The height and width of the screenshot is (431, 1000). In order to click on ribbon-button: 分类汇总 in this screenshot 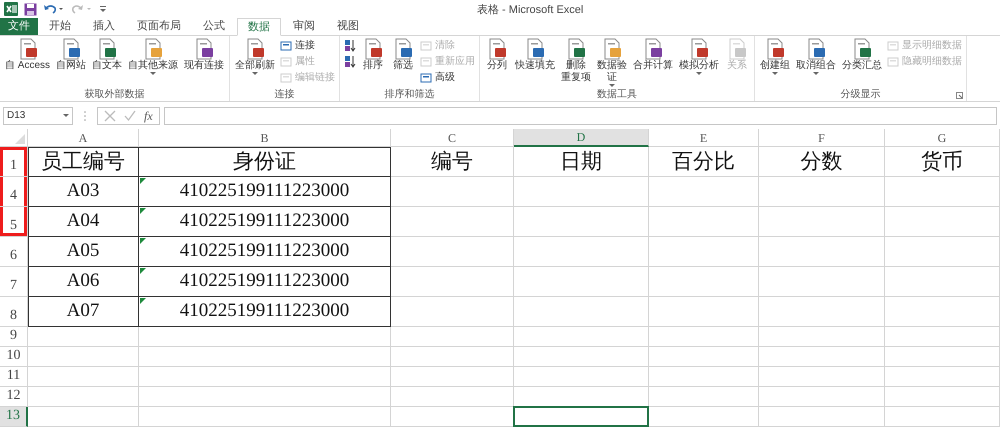, I will do `click(862, 55)`.